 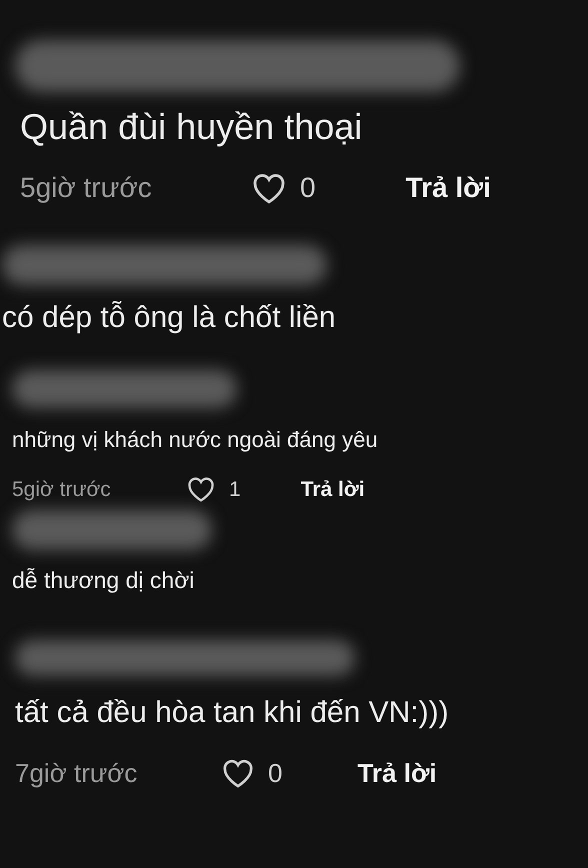 What do you see at coordinates (169, 318) in the screenshot?
I see `comment-text: có dép tỗ ông là chốt liền` at bounding box center [169, 318].